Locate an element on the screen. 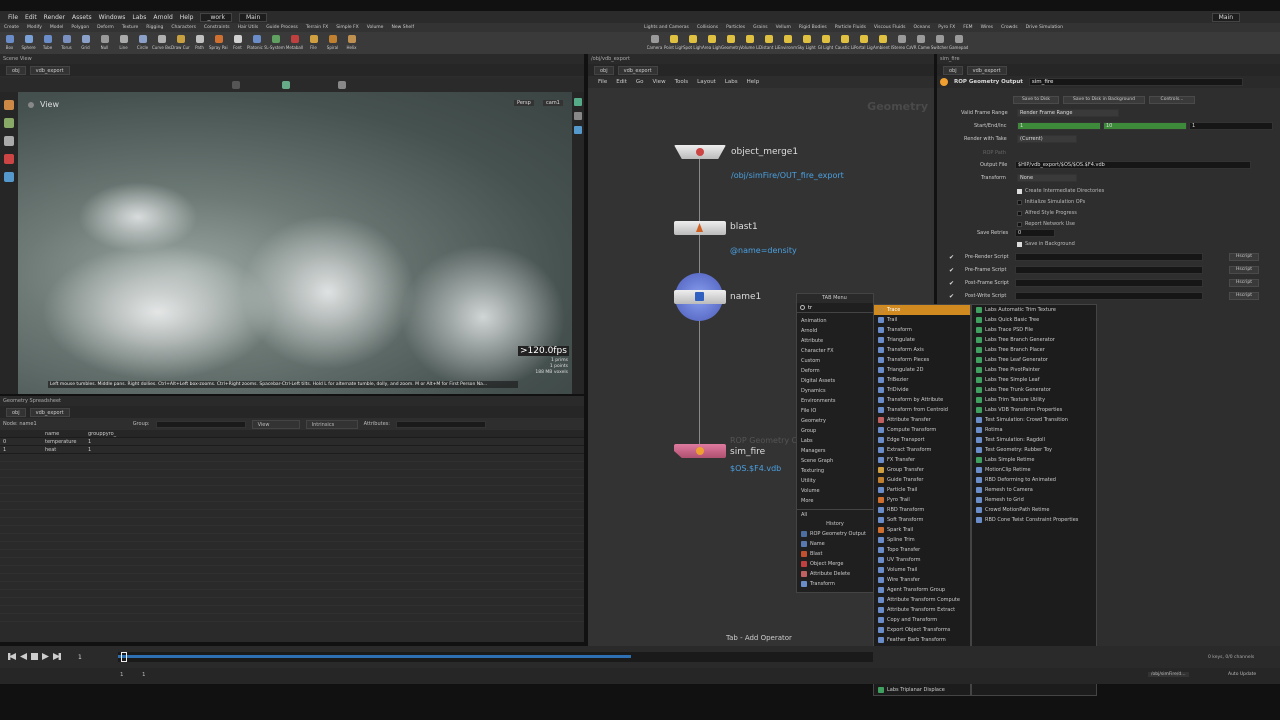 The image size is (1280, 720). shelf-tool-button: Font is located at coordinates (237, 43).